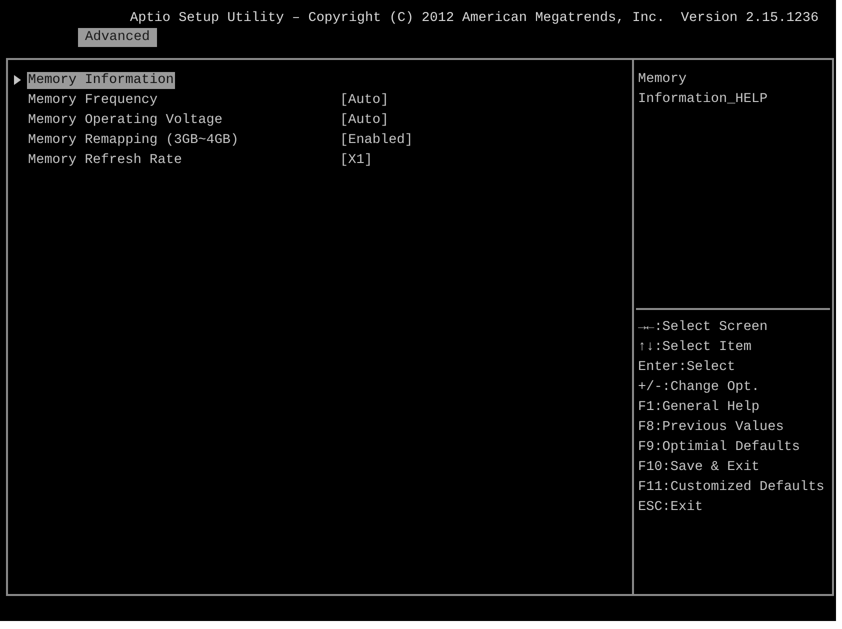 The image size is (842, 629). What do you see at coordinates (105, 160) in the screenshot?
I see `menu-item: Memory Refresh Rate` at bounding box center [105, 160].